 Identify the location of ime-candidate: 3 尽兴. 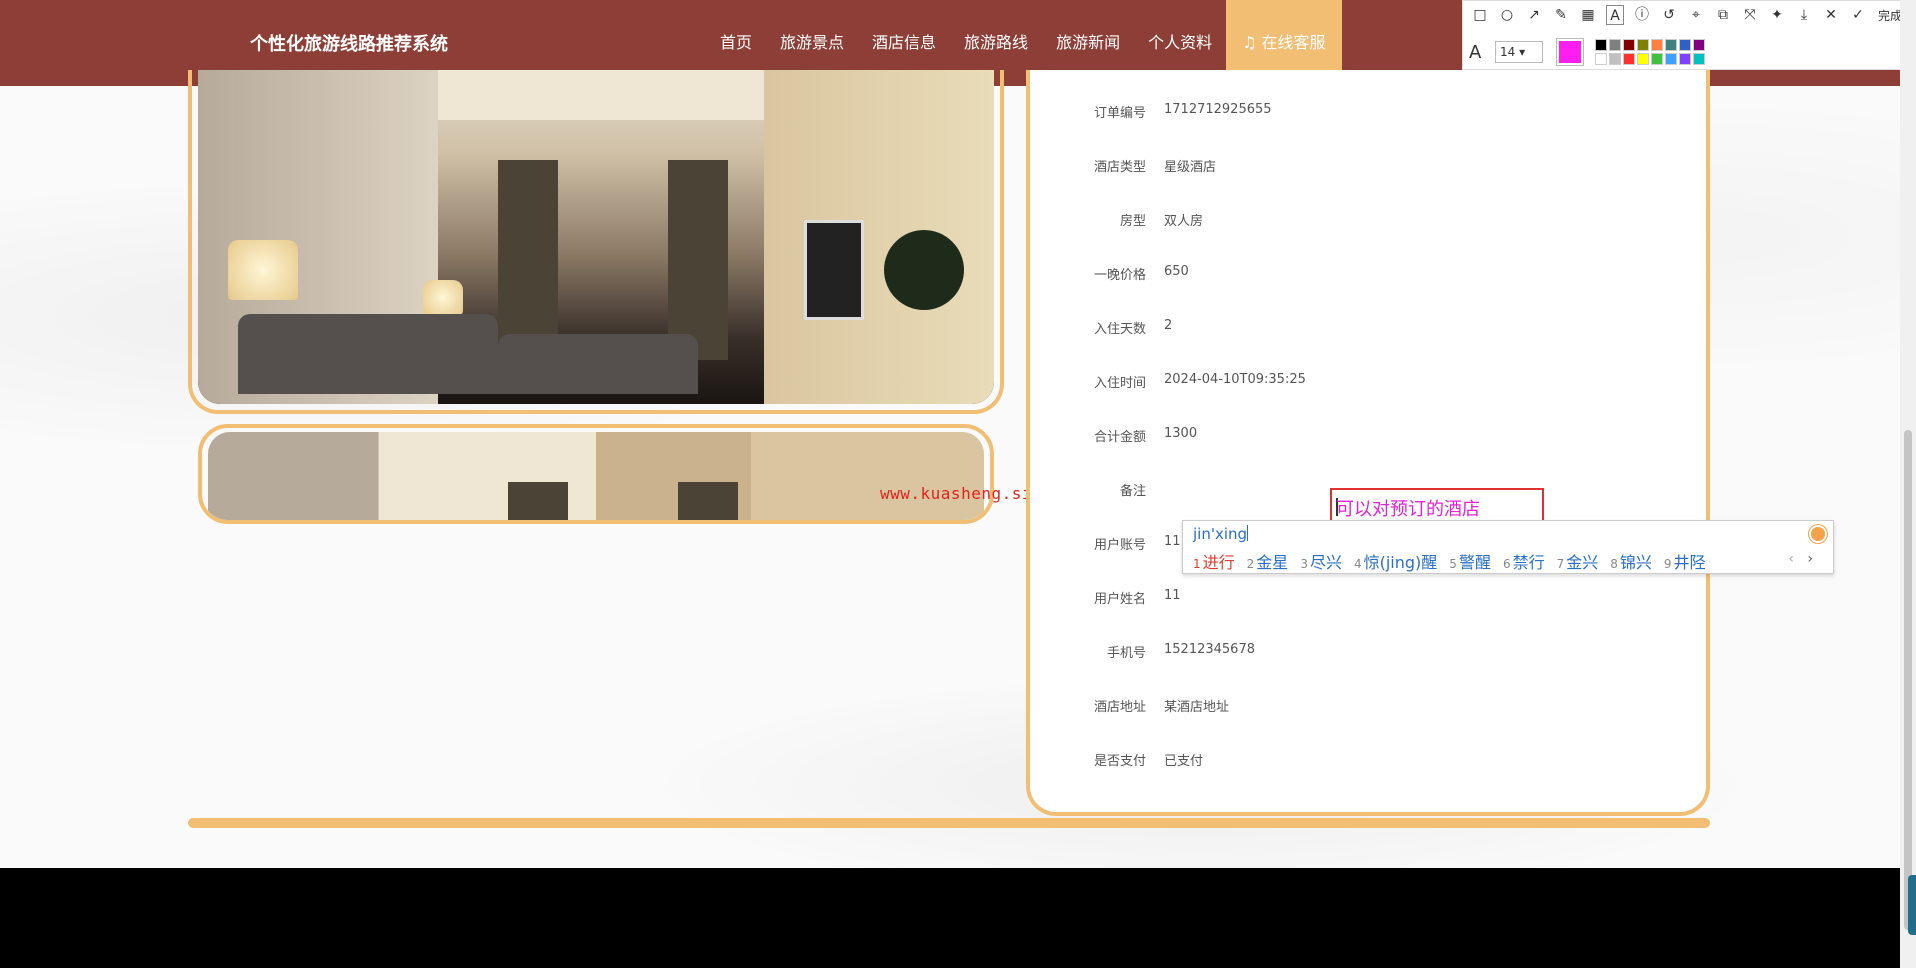
(1321, 561).